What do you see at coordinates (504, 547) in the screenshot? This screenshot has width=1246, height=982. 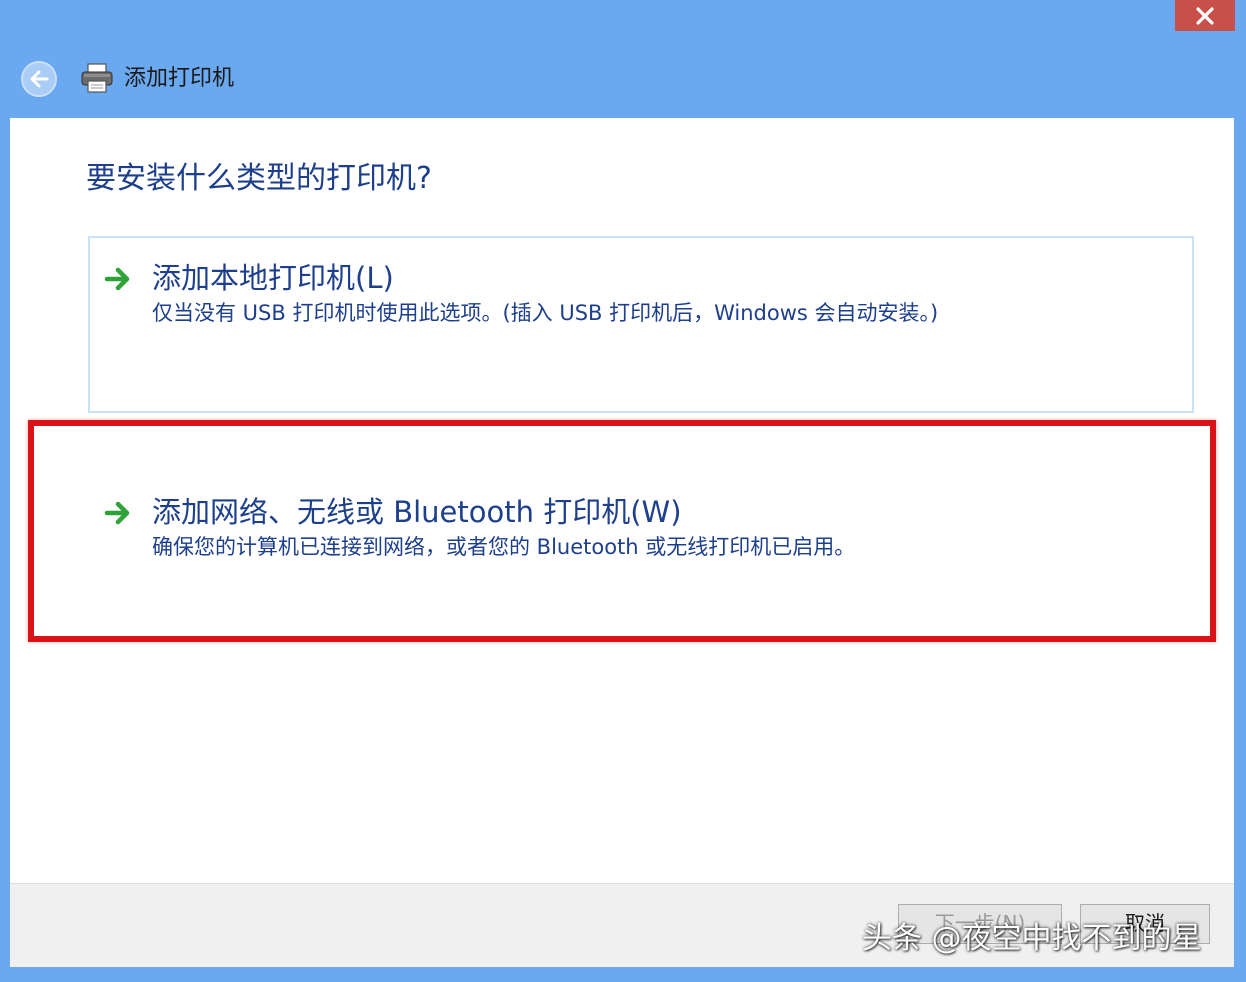 I see `option-description: 确保您的计算机已连接到网络，或者您的 Bluetooth 或无线打印机已启用。` at bounding box center [504, 547].